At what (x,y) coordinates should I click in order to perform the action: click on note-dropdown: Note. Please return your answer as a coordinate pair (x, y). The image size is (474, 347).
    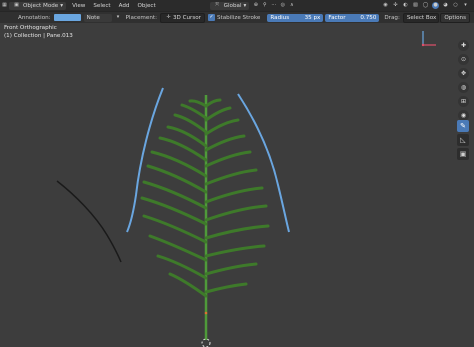
    Looking at the image, I should click on (97, 17).